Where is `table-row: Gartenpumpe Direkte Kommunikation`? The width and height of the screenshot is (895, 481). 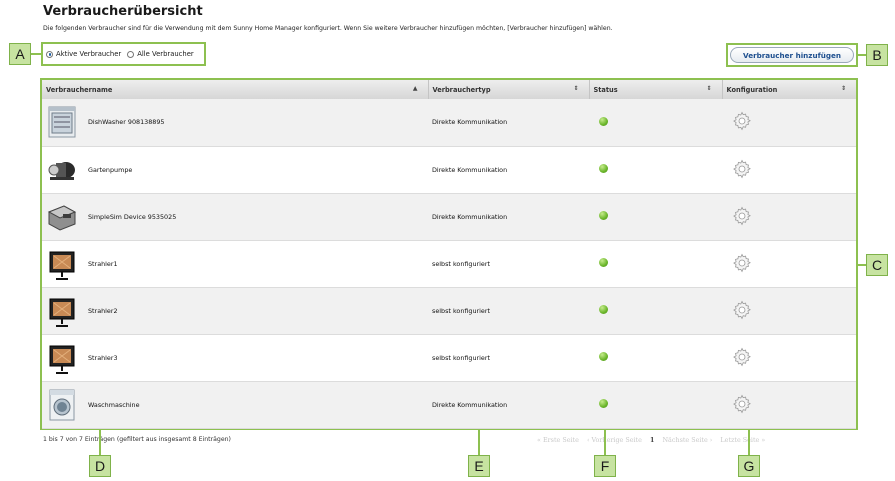 table-row: Gartenpumpe Direkte Kommunikation is located at coordinates (449, 170).